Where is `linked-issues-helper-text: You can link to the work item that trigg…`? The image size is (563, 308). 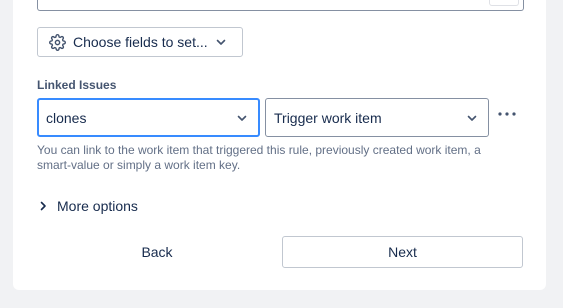
linked-issues-helper-text: You can link to the work item that trigg… is located at coordinates (282, 158).